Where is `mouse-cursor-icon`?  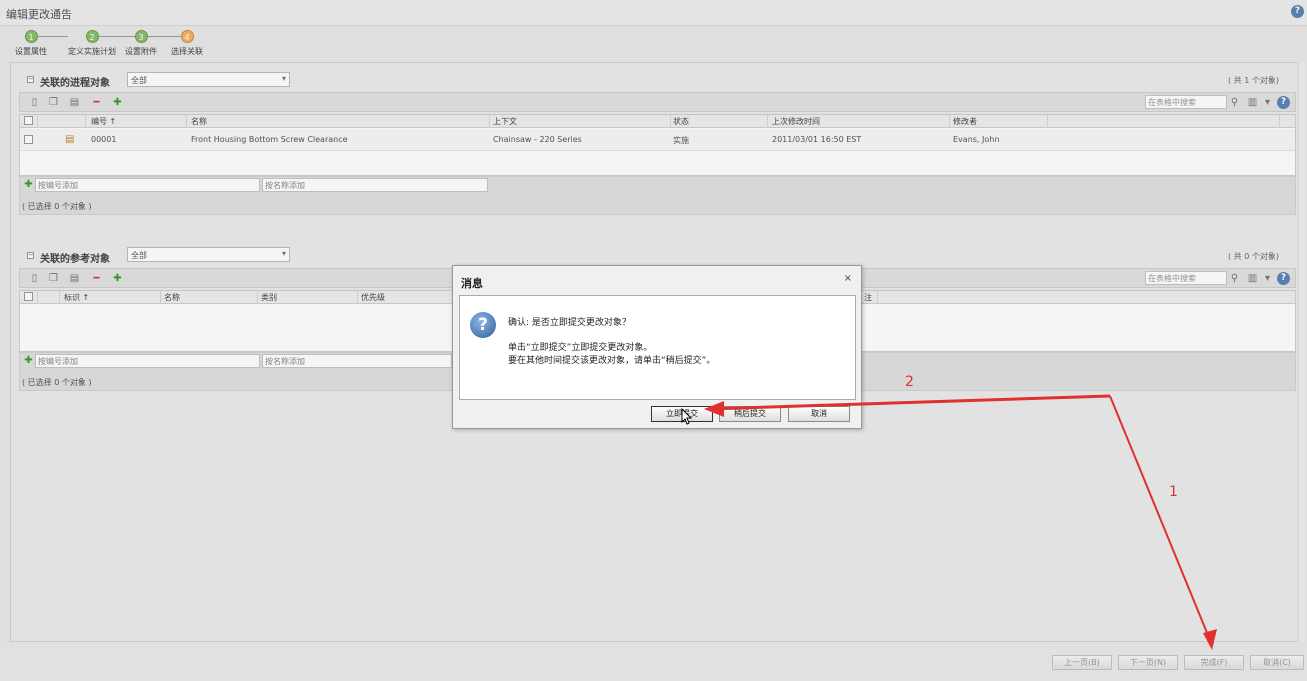
mouse-cursor-icon is located at coordinates (687, 416).